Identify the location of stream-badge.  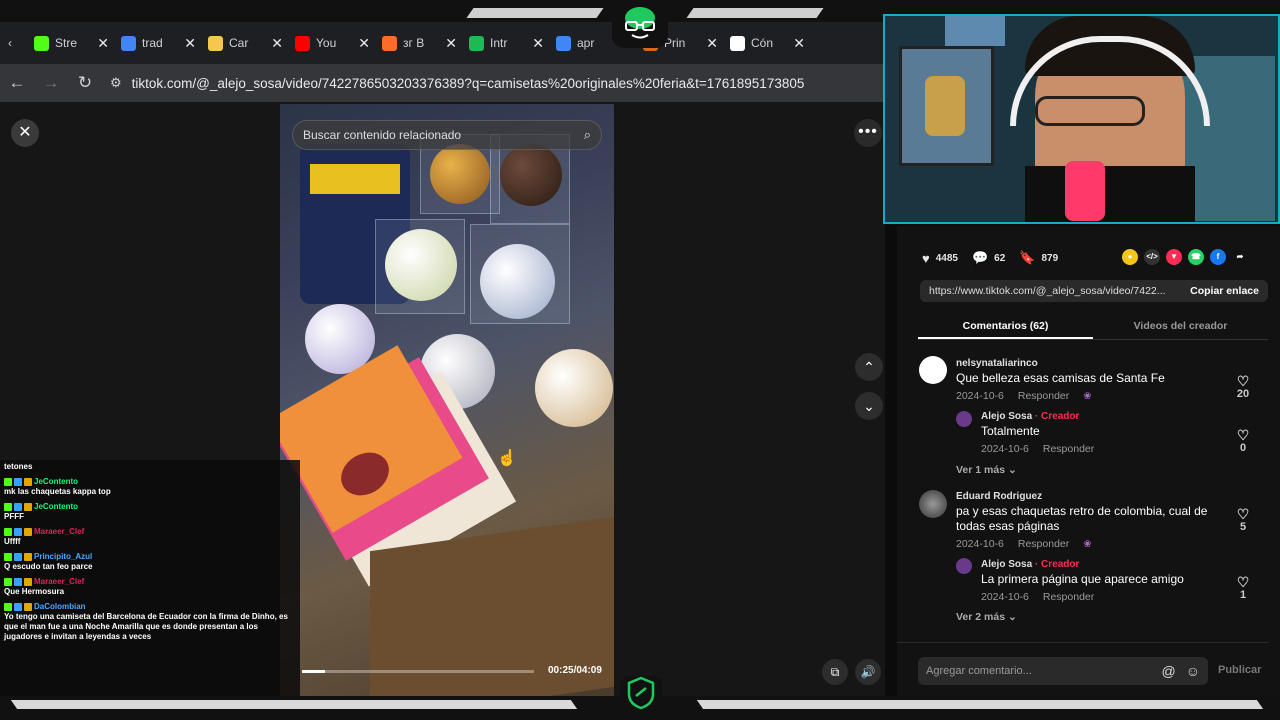
(641, 696).